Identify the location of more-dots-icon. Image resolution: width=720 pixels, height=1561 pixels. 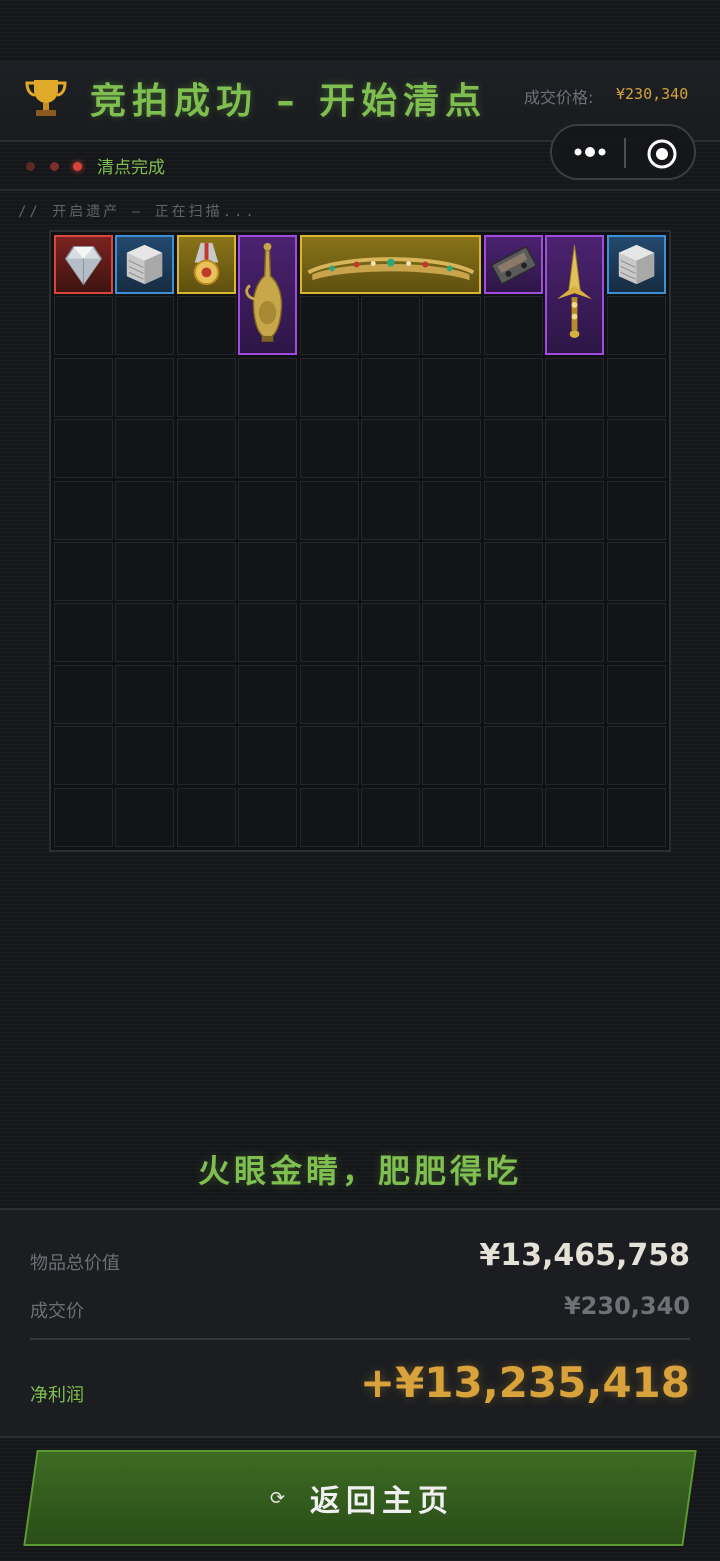
(590, 152).